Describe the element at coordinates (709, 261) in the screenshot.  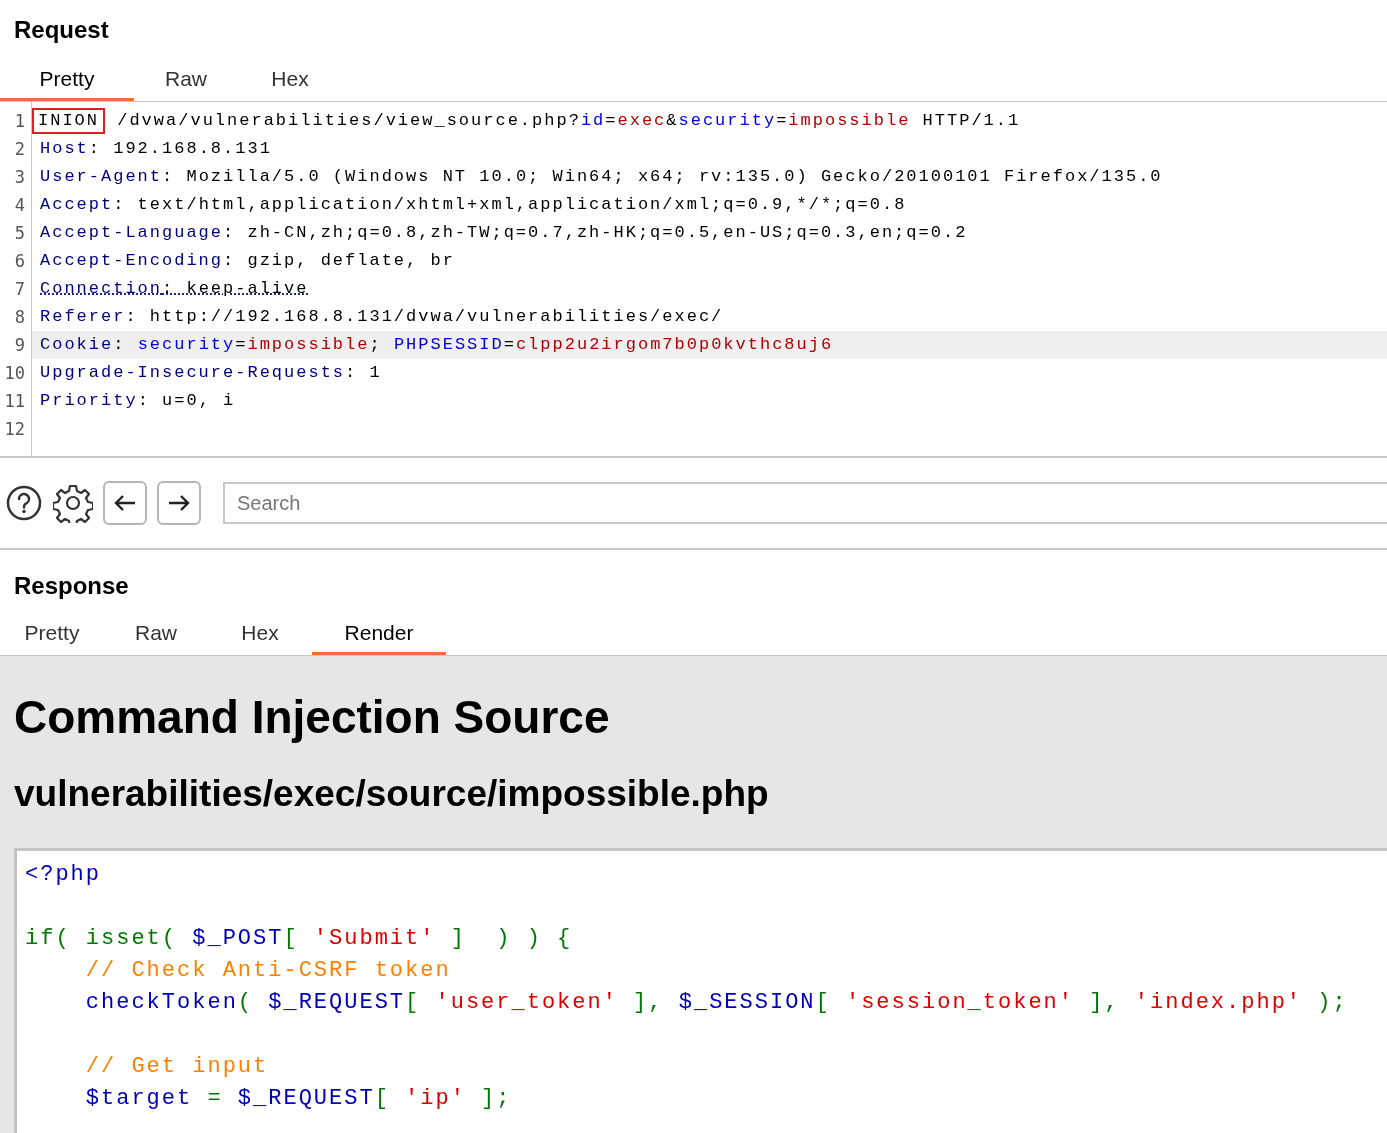
I see `request-line: Accept-Encoding: gzip, deflate, br` at that location.